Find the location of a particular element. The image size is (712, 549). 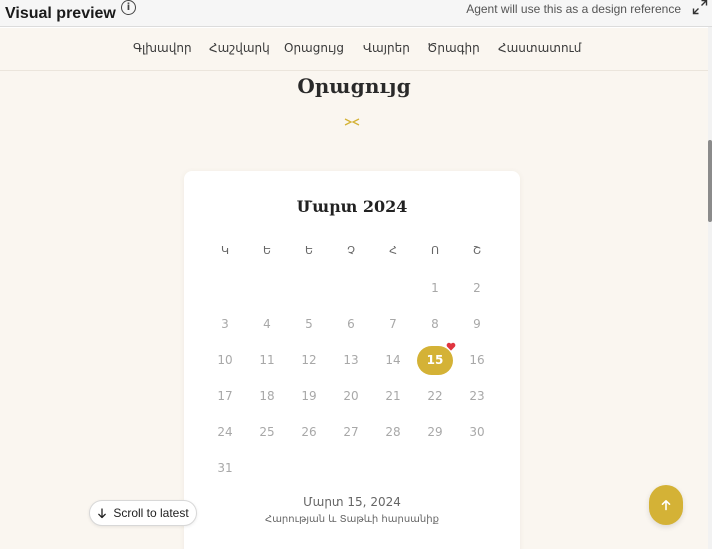

calendar-day: 18 is located at coordinates (267, 396).